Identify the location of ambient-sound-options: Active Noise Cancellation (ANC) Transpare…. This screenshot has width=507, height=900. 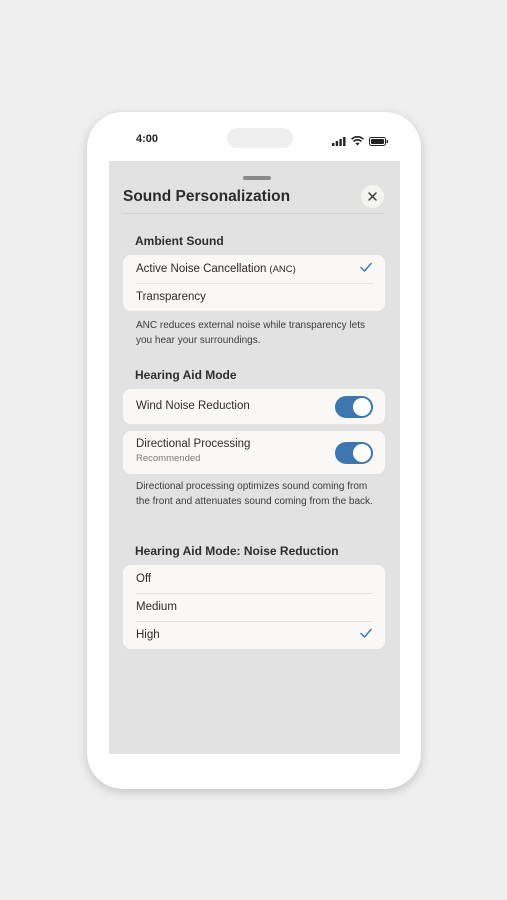
(254, 283).